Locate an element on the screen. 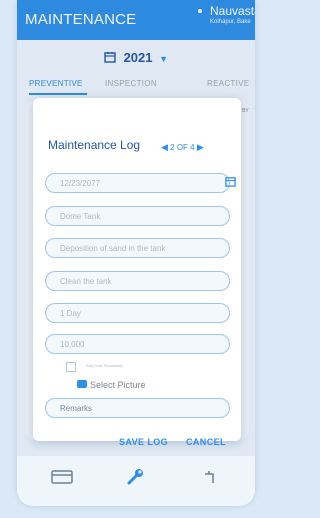 The width and height of the screenshot is (320, 518). cancel-button: CANCEL is located at coordinates (206, 442).